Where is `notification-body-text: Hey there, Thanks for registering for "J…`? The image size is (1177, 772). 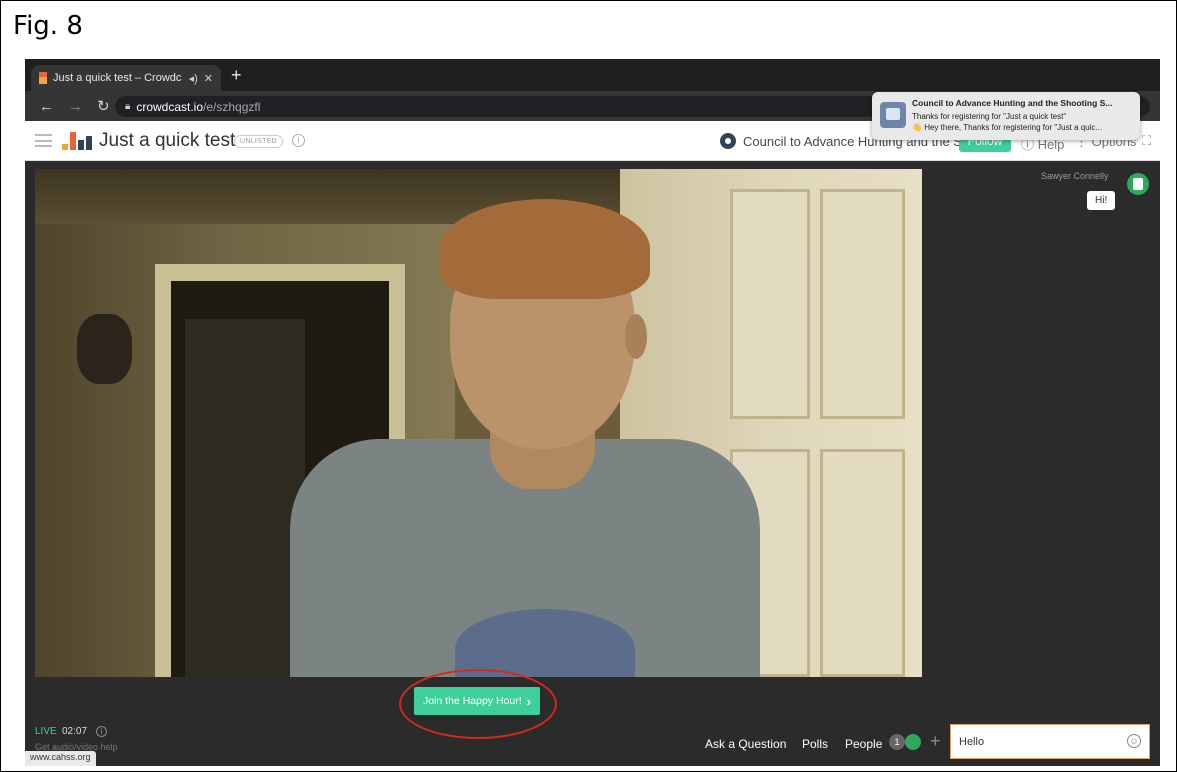
notification-body-text: Hey there, Thanks for registering for "J… is located at coordinates (1013, 127).